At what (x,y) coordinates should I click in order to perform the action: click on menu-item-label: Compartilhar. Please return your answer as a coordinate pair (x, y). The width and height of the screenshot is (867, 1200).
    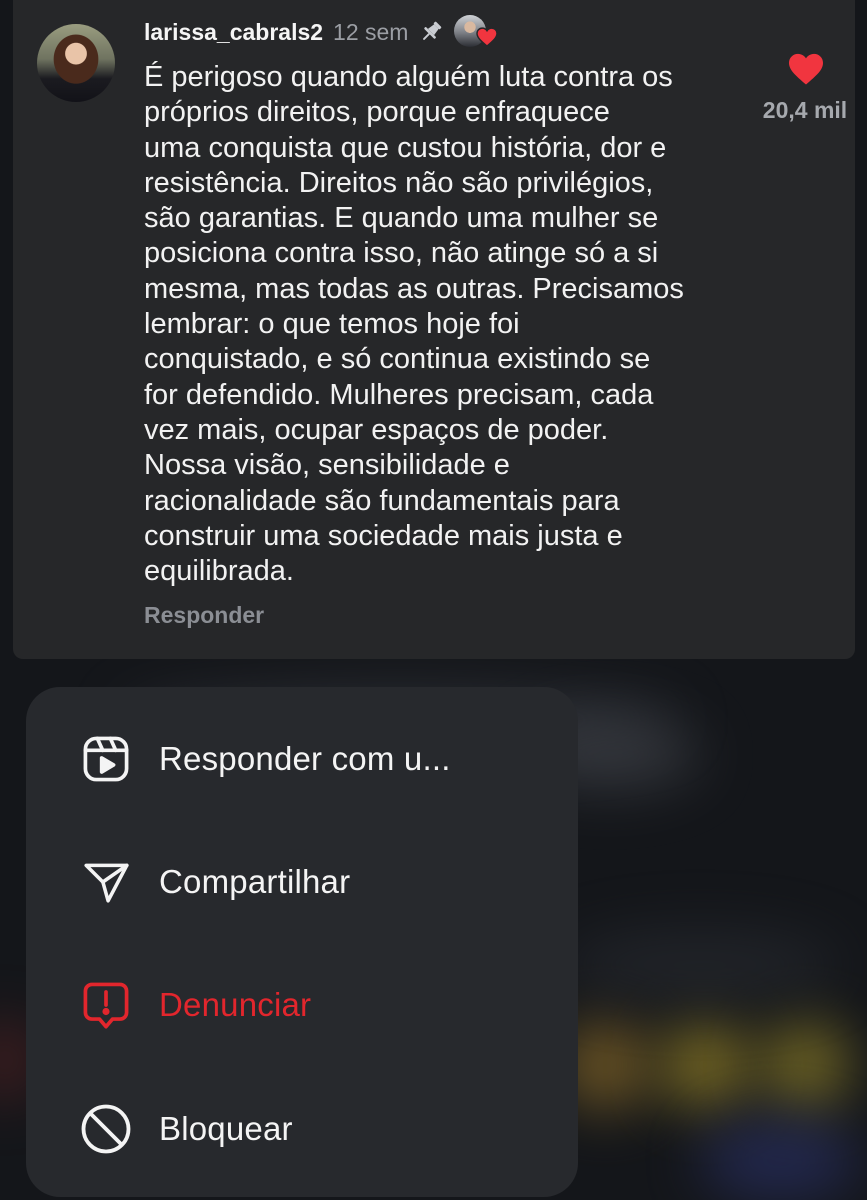
    Looking at the image, I should click on (255, 881).